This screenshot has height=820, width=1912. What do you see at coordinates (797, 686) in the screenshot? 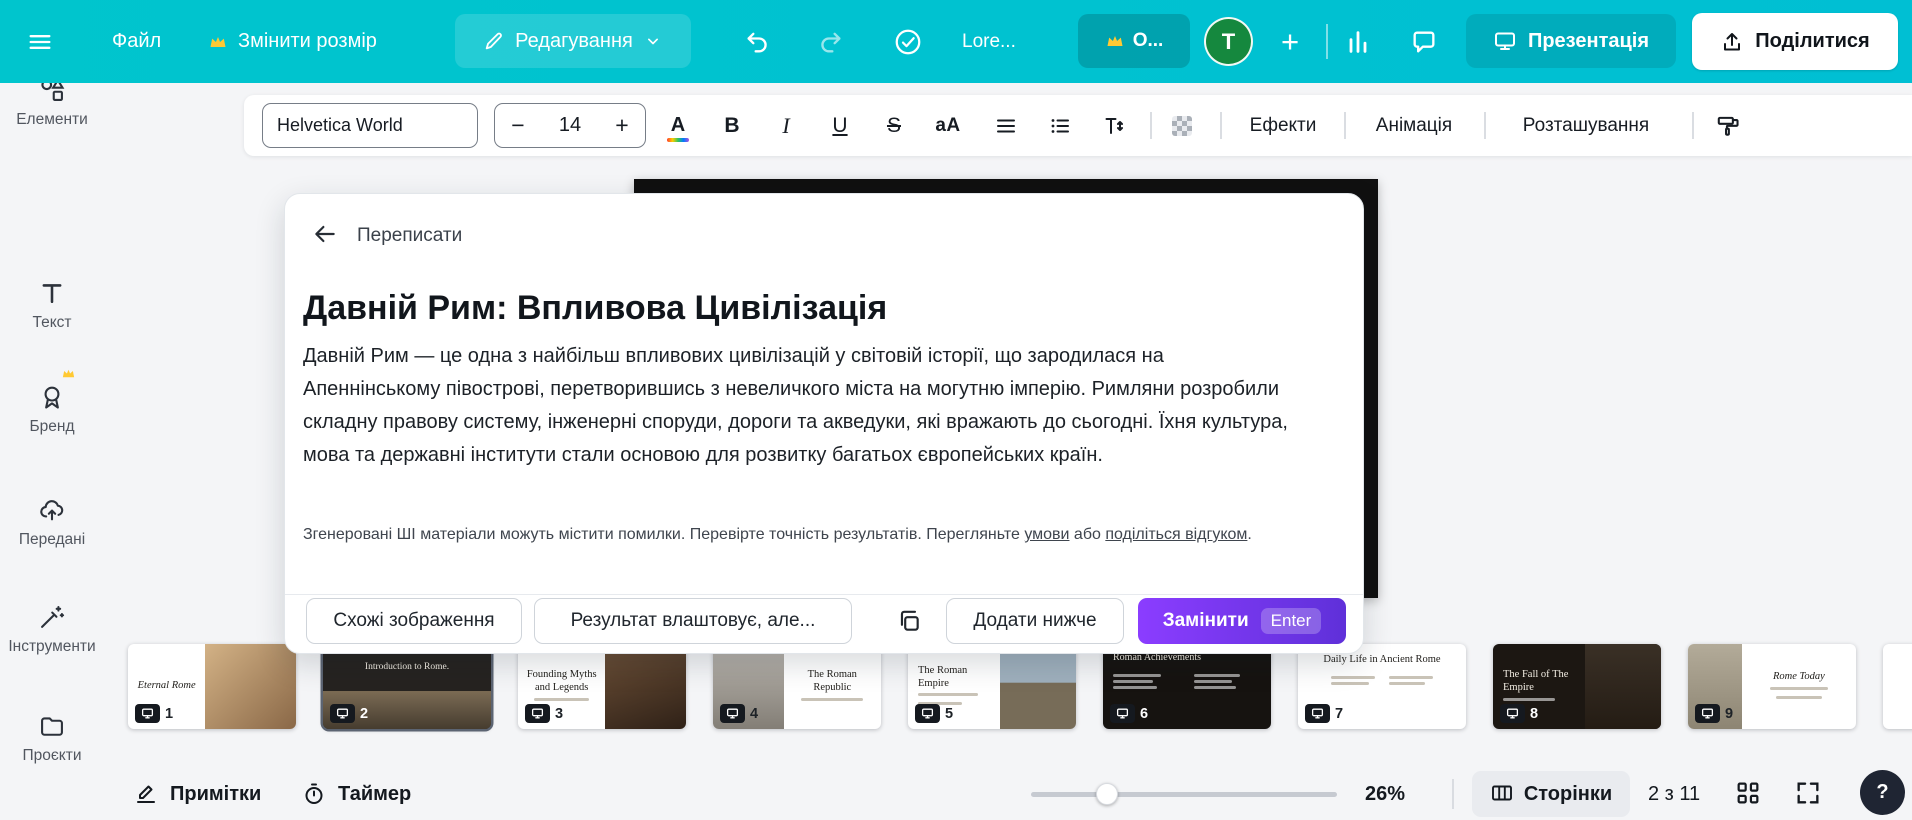
I see `page-thumbnail-4: The Roman Republic 4` at bounding box center [797, 686].